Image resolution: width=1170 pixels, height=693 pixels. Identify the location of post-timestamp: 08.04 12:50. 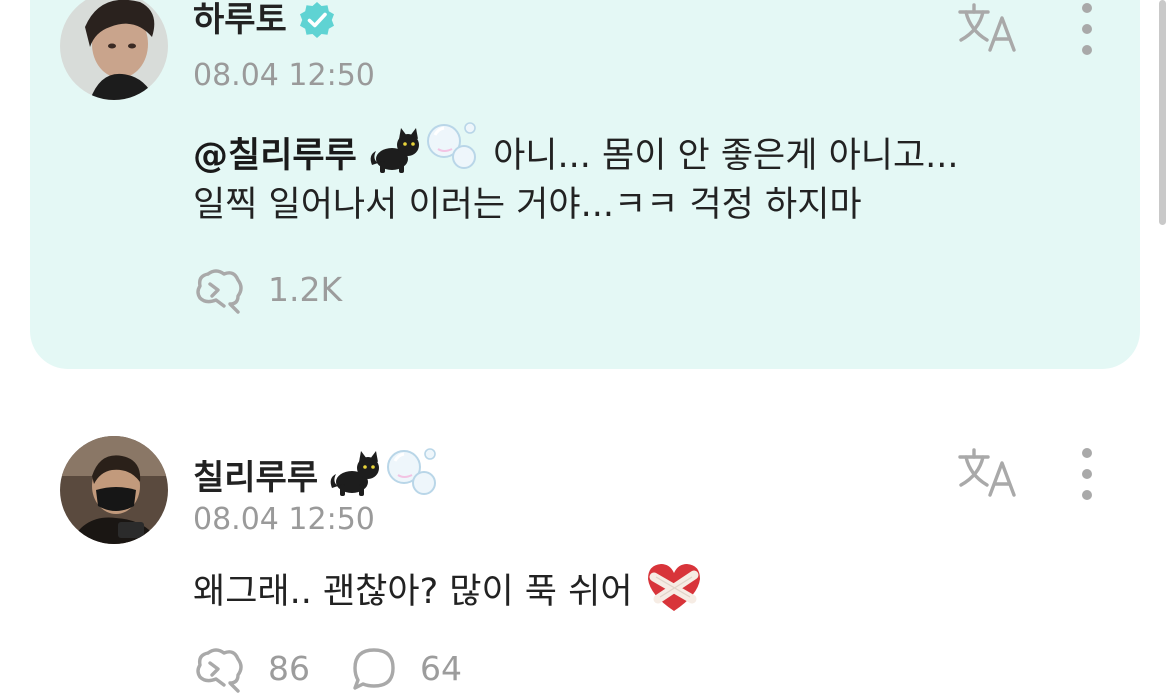
(284, 75).